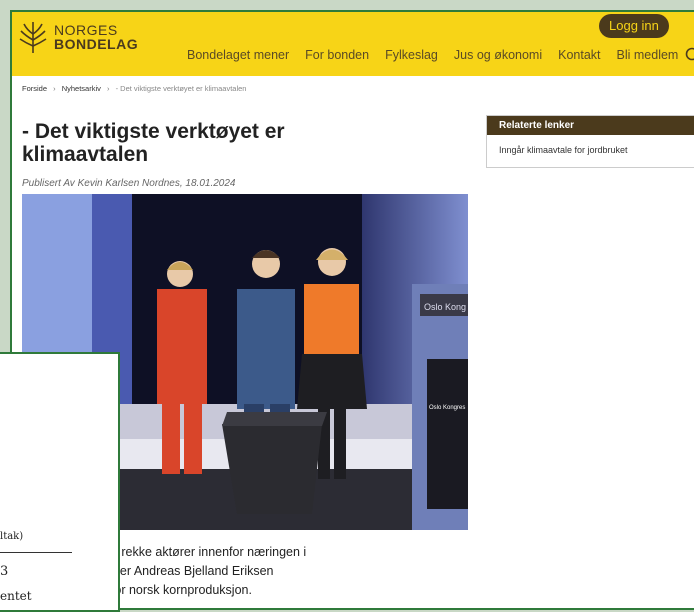 This screenshot has width=694, height=612. I want to click on site-logo: NORGES BONDELAG, so click(78, 37).